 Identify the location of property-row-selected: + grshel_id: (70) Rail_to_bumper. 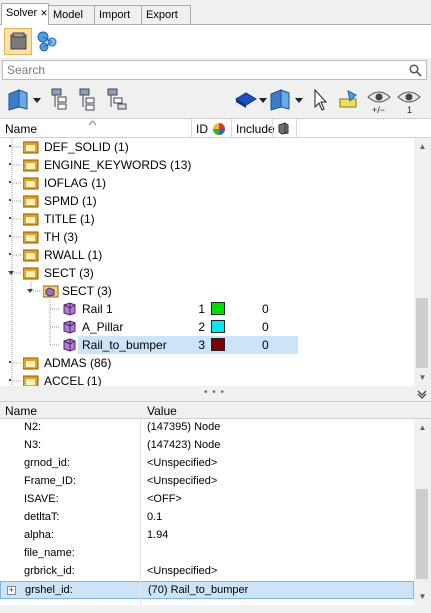
(207, 590).